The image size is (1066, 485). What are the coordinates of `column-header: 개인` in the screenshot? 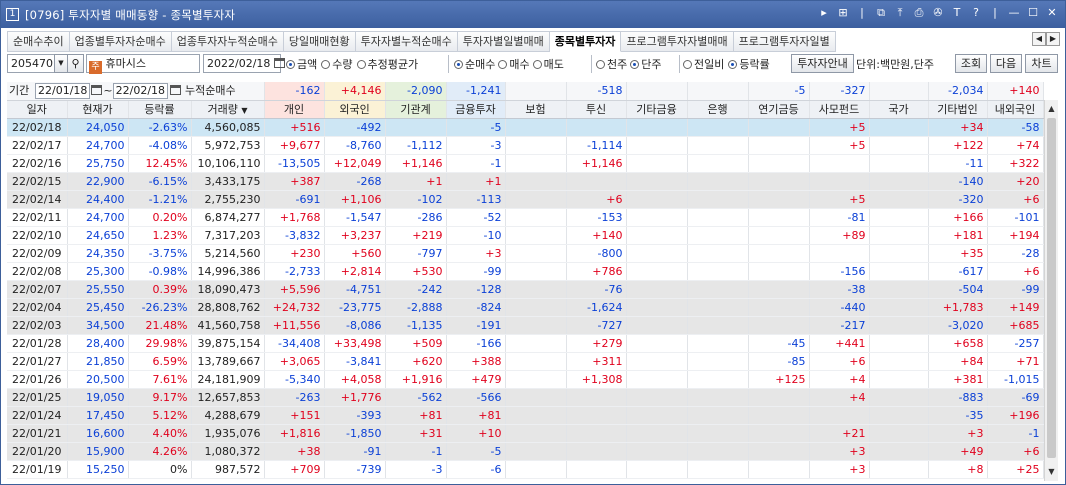 It's located at (294, 109).